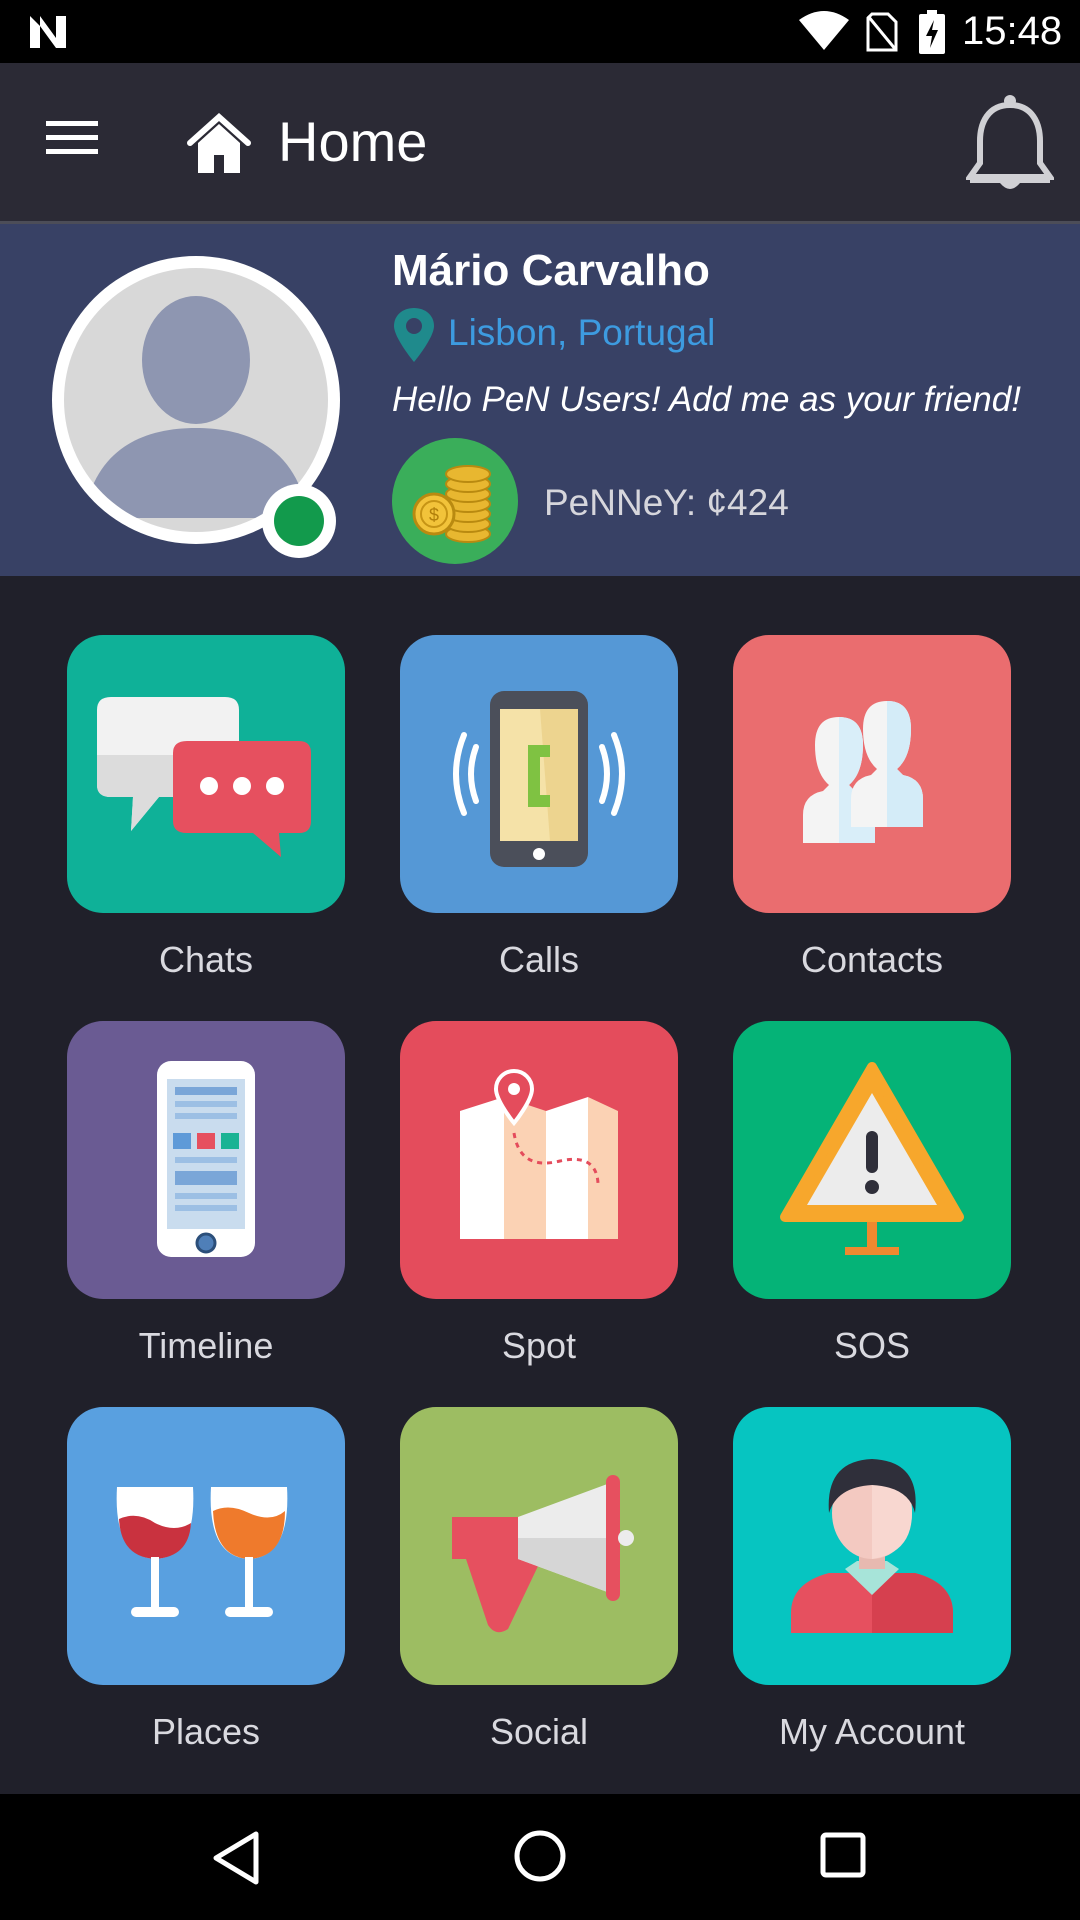  I want to click on map-pin-icon, so click(539, 1153).